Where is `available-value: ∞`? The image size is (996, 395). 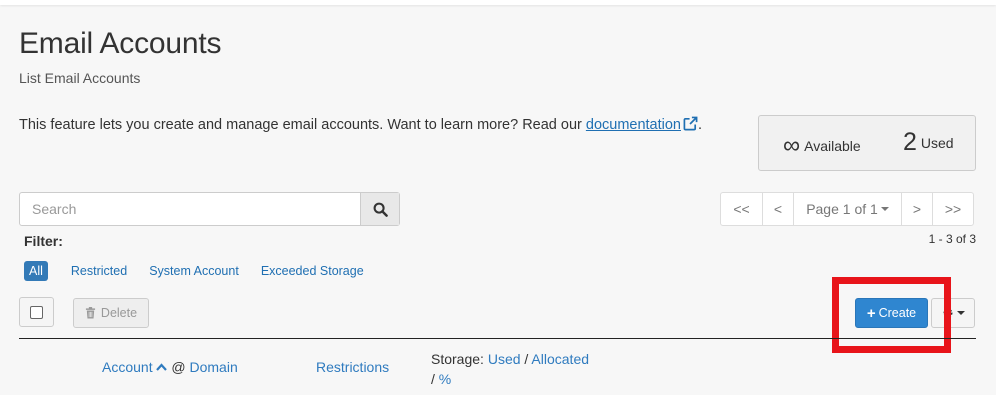 available-value: ∞ is located at coordinates (792, 145).